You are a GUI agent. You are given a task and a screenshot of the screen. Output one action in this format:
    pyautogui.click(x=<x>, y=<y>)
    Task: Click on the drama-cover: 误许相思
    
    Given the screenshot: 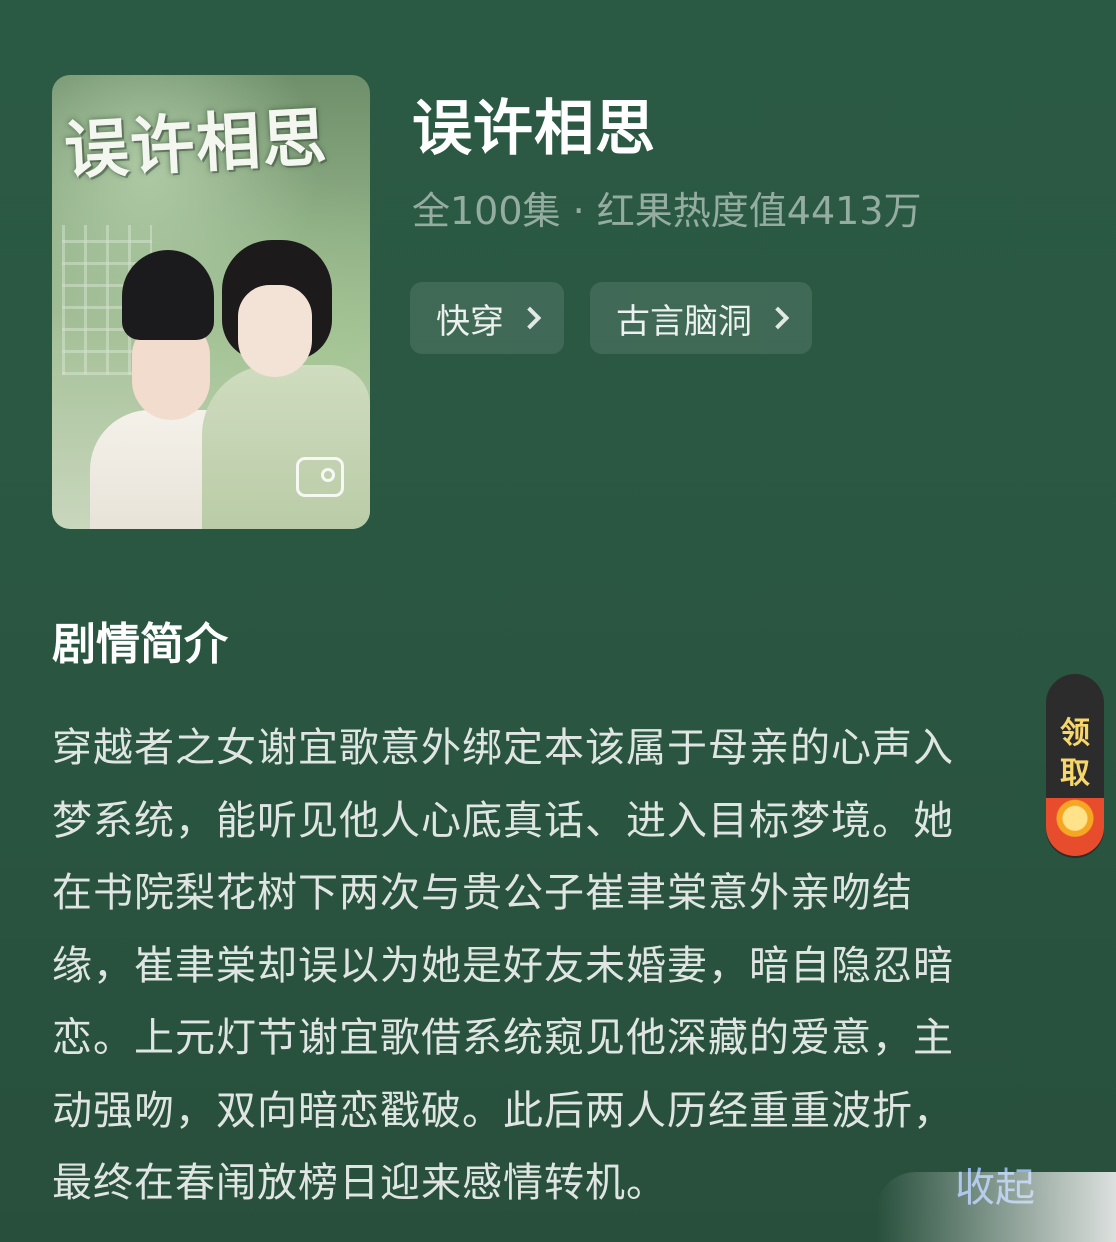 What is the action you would take?
    pyautogui.click(x=211, y=302)
    